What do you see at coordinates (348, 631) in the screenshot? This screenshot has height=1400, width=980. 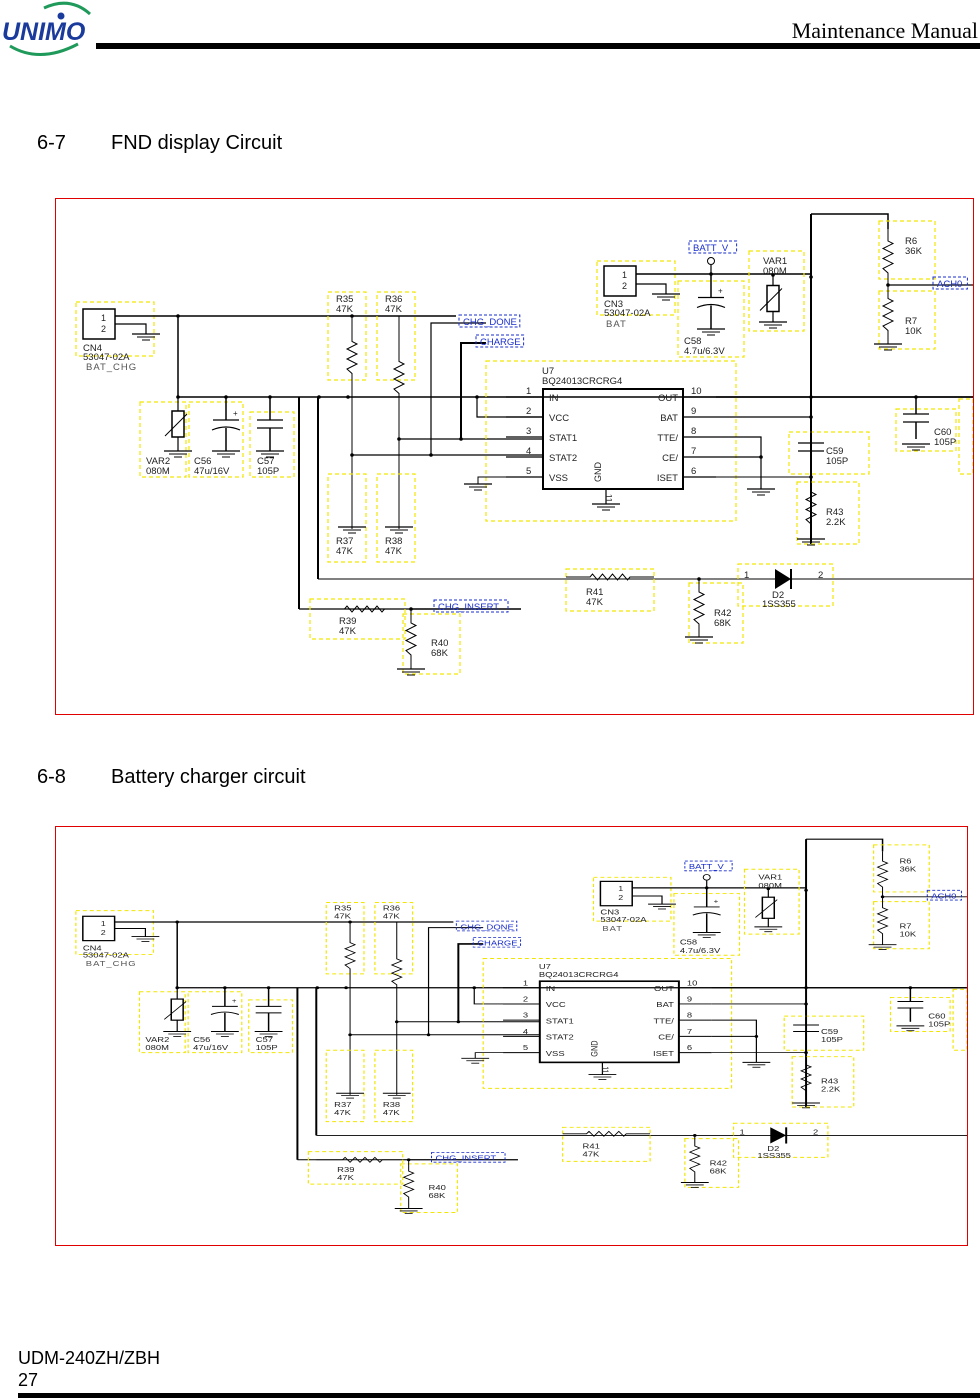 I see `r39-value: 47K` at bounding box center [348, 631].